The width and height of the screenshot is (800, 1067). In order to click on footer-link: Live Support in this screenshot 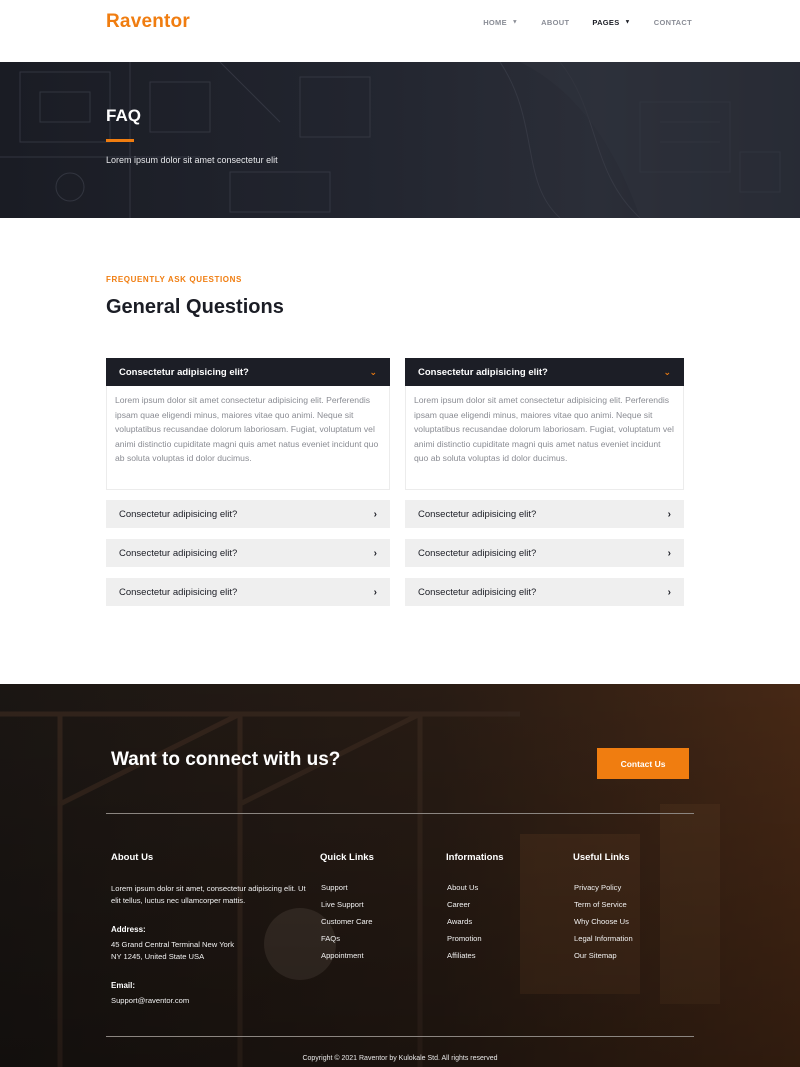, I will do `click(347, 908)`.